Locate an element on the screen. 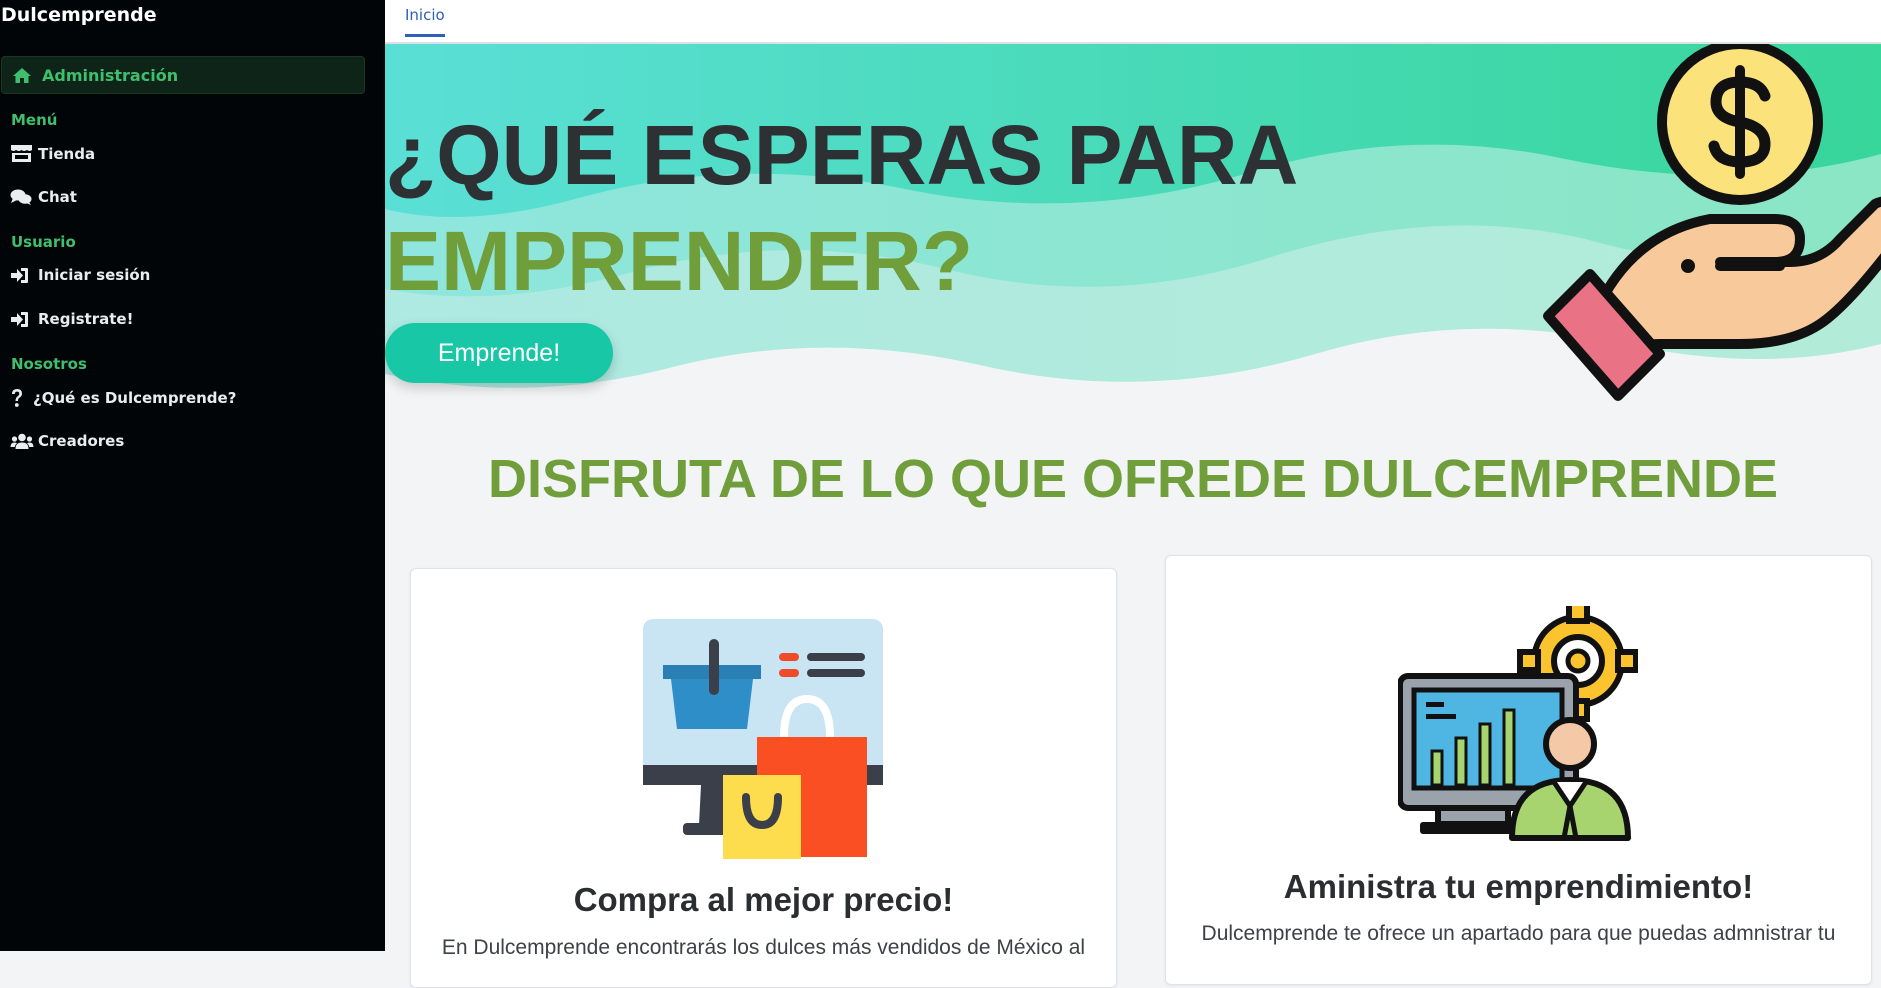 This screenshot has height=988, width=1881. hero-title-line1: ¿QUÉ ESPERAS PARA is located at coordinates (842, 155).